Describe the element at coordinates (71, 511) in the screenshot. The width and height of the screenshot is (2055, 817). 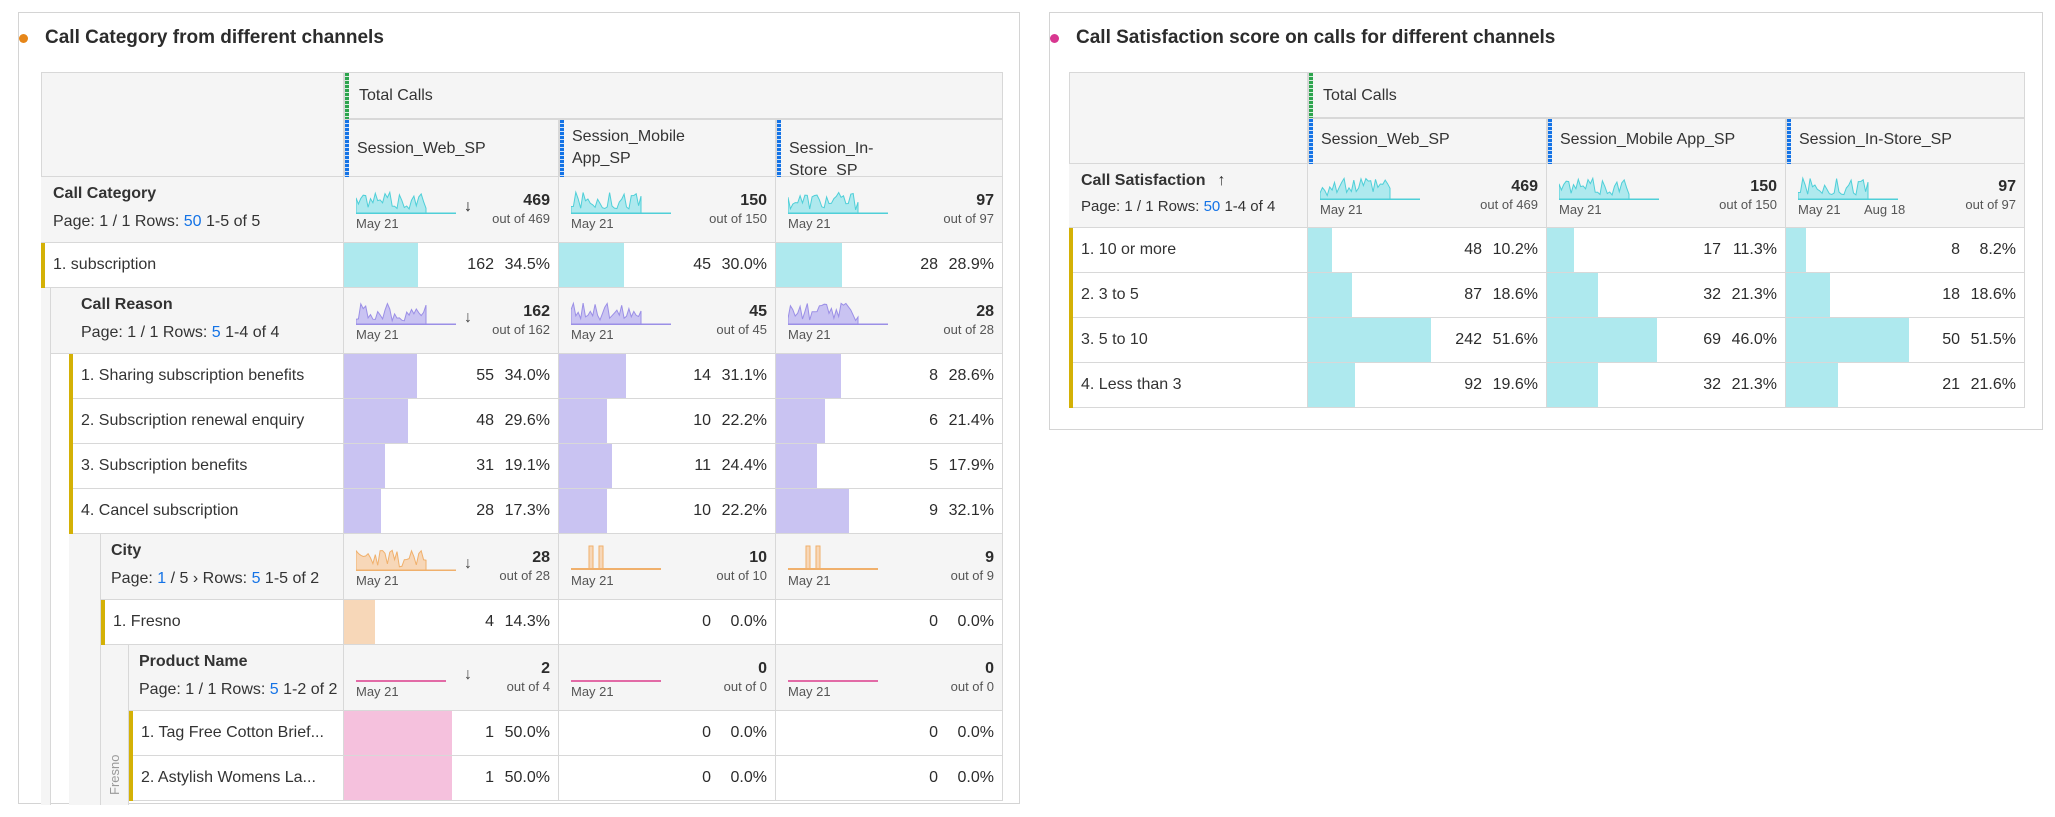
I see `row-indicator-bar` at that location.